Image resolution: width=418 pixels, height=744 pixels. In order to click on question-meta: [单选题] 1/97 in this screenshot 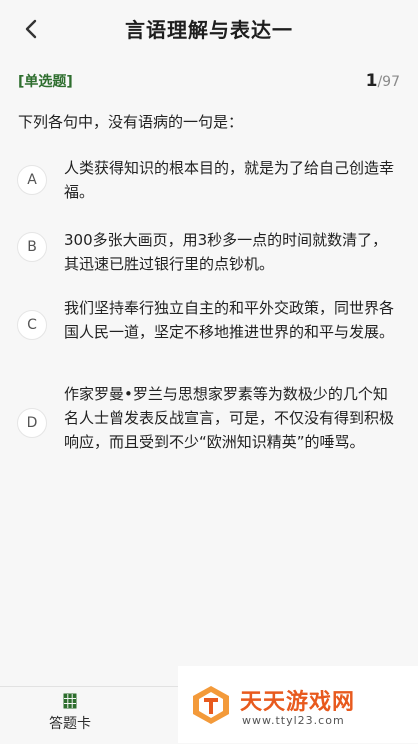, I will do `click(209, 81)`.